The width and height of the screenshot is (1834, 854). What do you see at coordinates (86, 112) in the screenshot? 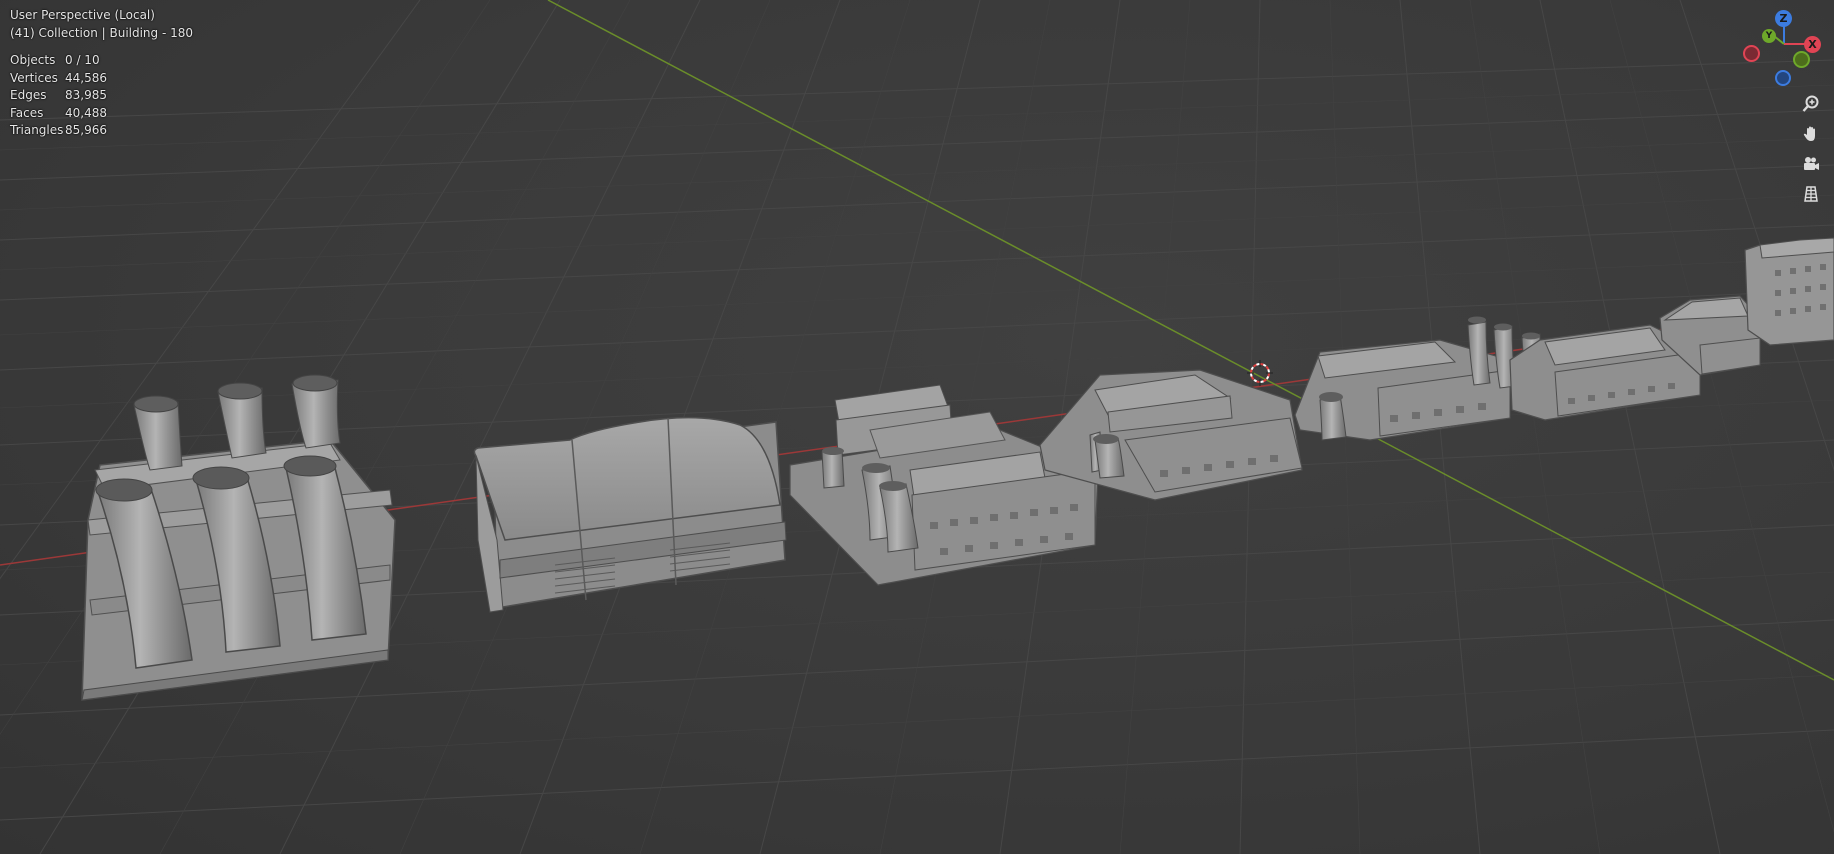
I see `stat-value: 40,488` at bounding box center [86, 112].